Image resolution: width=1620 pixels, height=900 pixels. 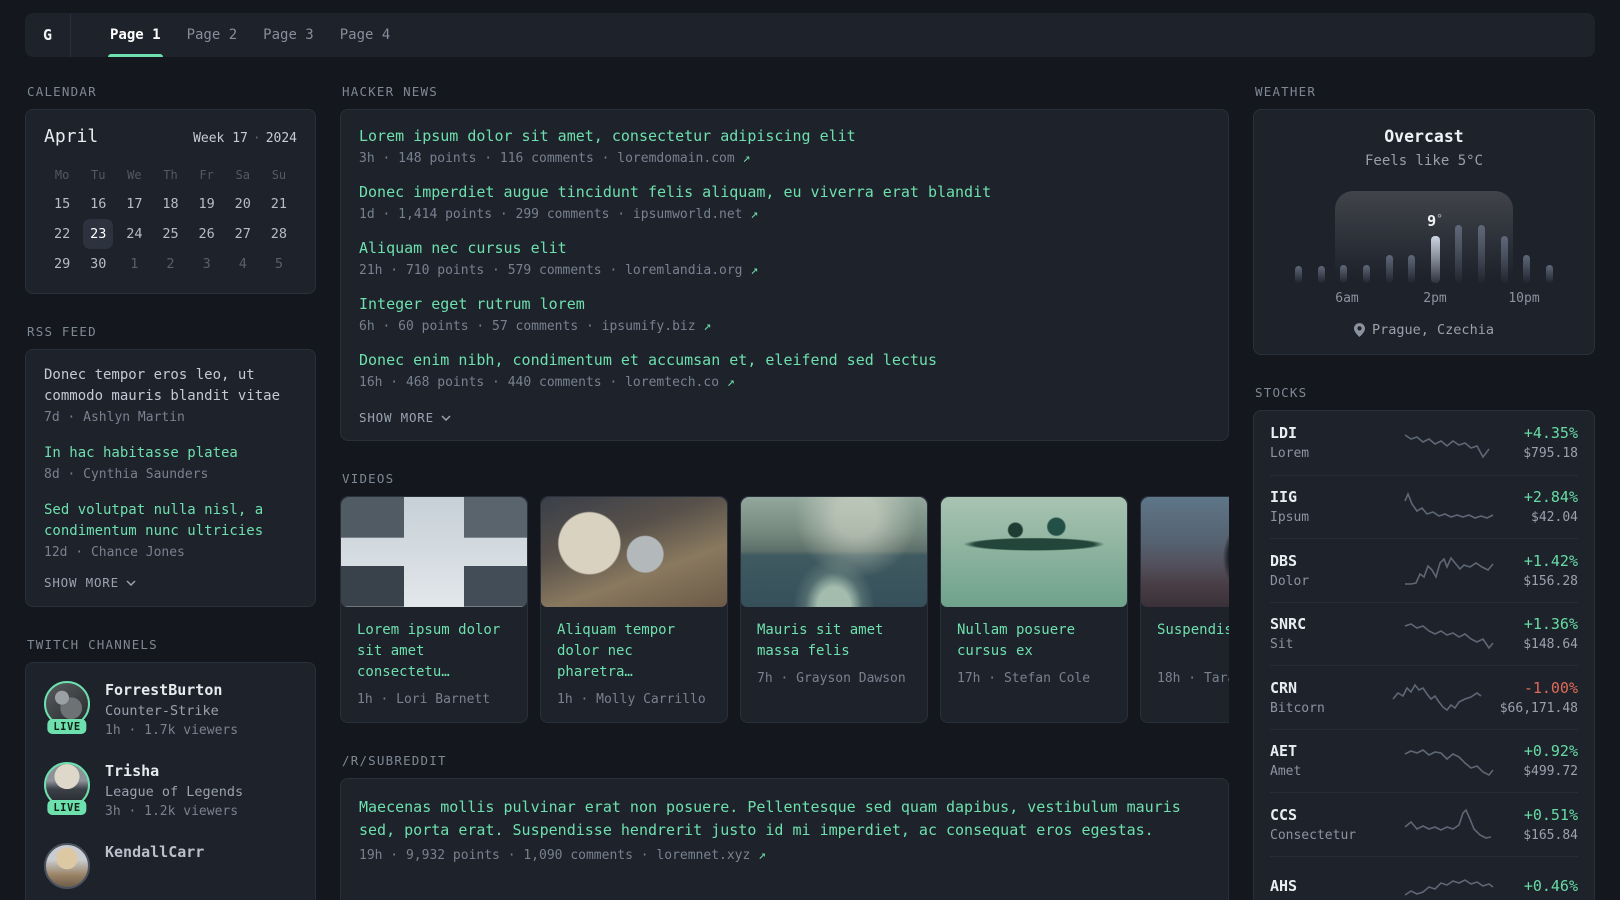 I want to click on calendar-day-next-month: 1, so click(x=134, y=264).